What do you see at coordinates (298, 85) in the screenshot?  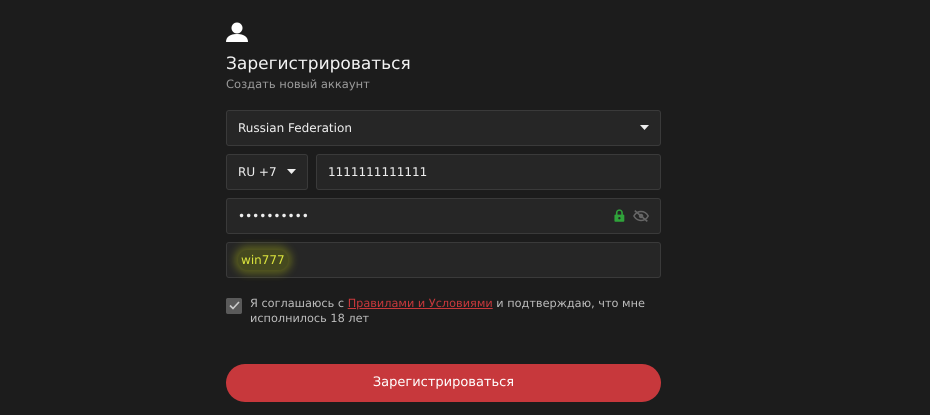 I see `form-subtitle: Создать новый аккаунт` at bounding box center [298, 85].